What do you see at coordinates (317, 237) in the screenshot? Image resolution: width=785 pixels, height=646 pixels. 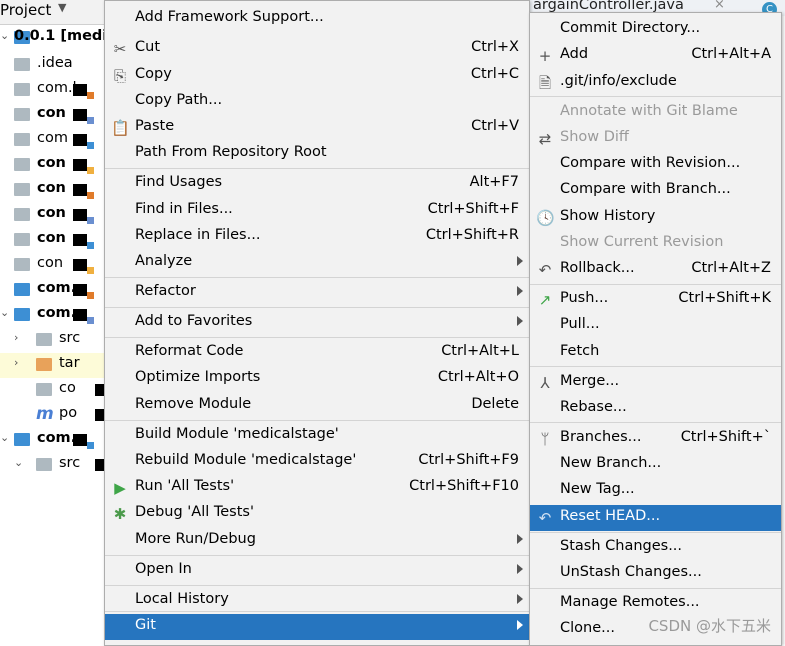 I see `menu-item-replace-in-files: Replace in Files... Ctrl+Shift+R` at bounding box center [317, 237].